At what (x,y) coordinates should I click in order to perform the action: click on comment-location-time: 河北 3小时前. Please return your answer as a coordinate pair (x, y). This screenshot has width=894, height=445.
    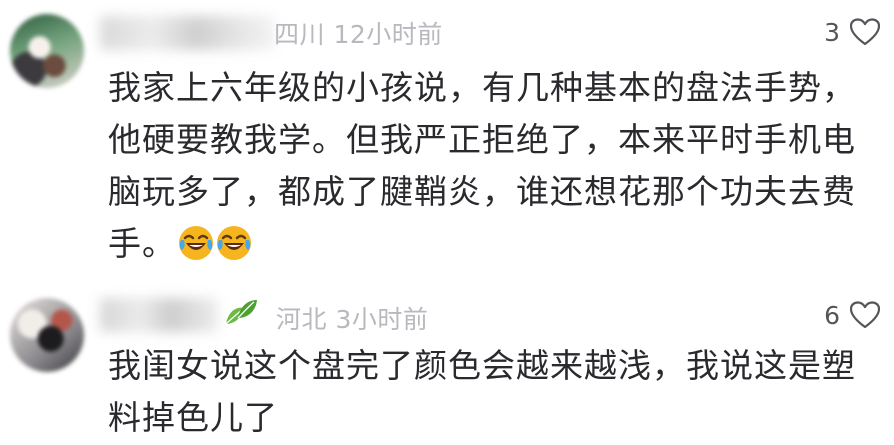
    Looking at the image, I should click on (352, 319).